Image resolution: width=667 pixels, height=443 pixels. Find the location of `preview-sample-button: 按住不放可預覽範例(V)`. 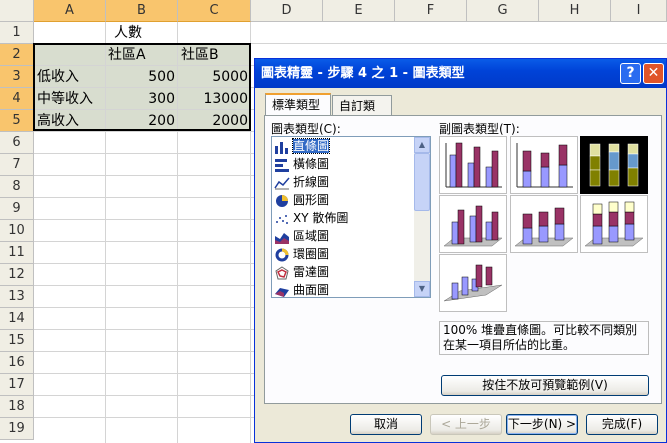

preview-sample-button: 按住不放可預覽範例(V) is located at coordinates (545, 385).